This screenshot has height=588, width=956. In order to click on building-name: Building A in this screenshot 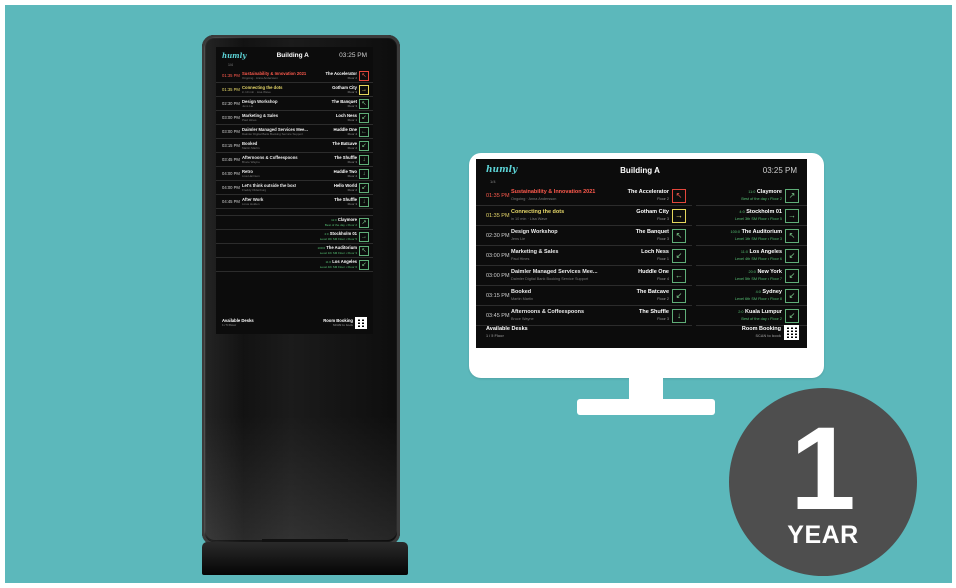, I will do `click(292, 55)`.